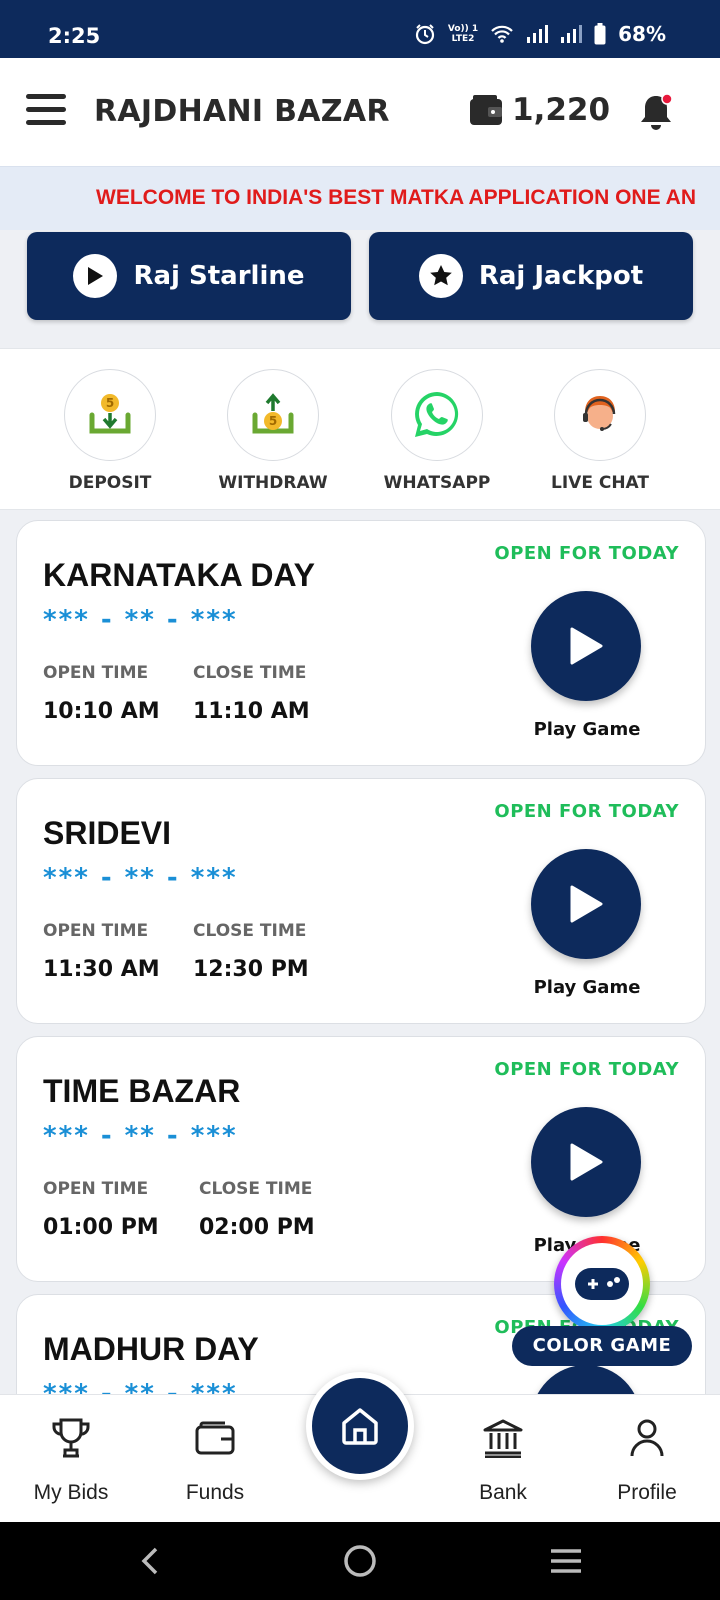 Image resolution: width=720 pixels, height=1600 pixels. Describe the element at coordinates (251, 711) in the screenshot. I see `close-time-value: 11:10 AM` at that location.